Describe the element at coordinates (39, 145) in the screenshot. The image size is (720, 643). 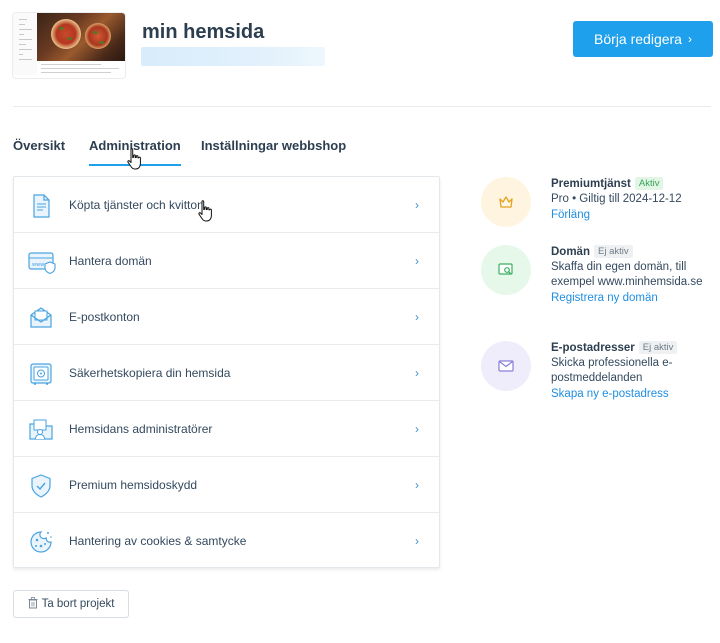
I see `tab-overview: Översikt` at that location.